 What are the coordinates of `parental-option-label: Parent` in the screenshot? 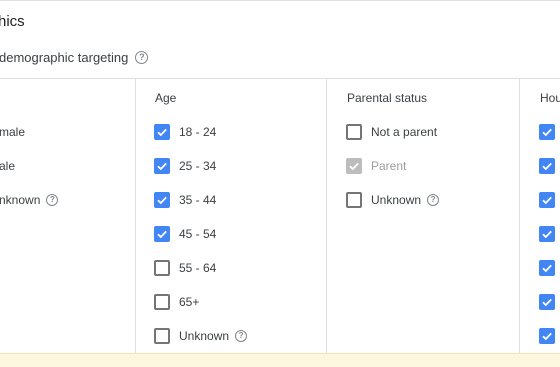 It's located at (389, 166).